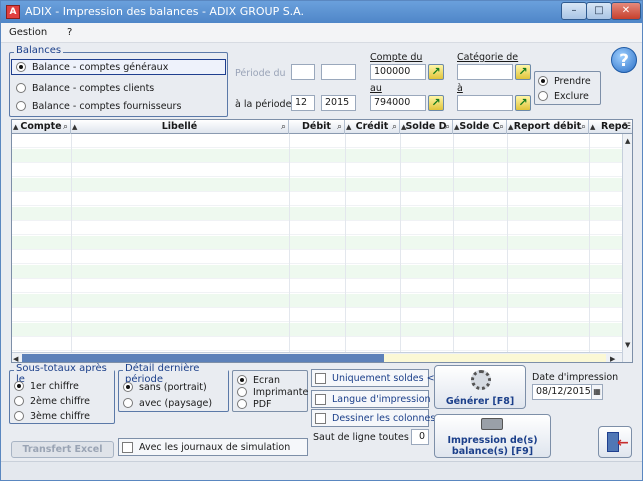 This screenshot has width=643, height=481. Describe the element at coordinates (523, 103) in the screenshot. I see `category-to-lookup-icon: ↗` at that location.